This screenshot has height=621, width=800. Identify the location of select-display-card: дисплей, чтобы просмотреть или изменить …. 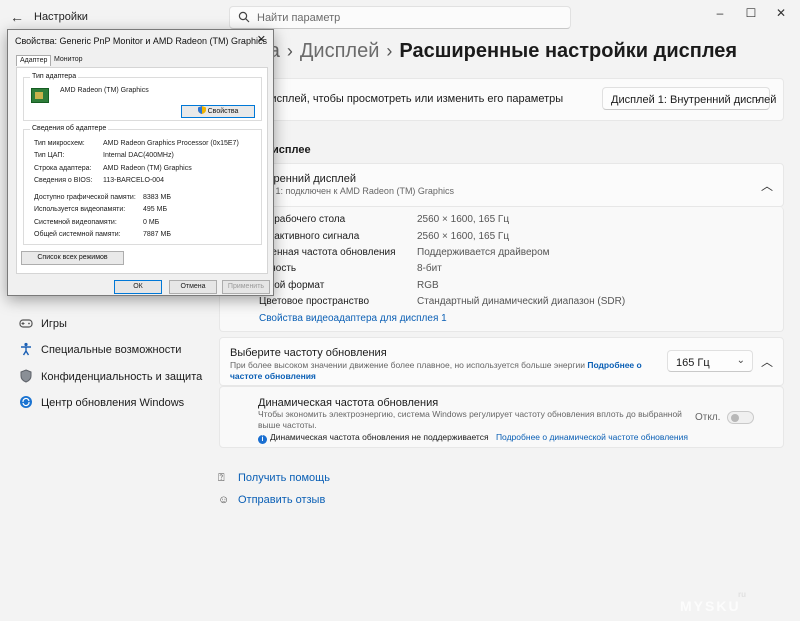
(501, 99).